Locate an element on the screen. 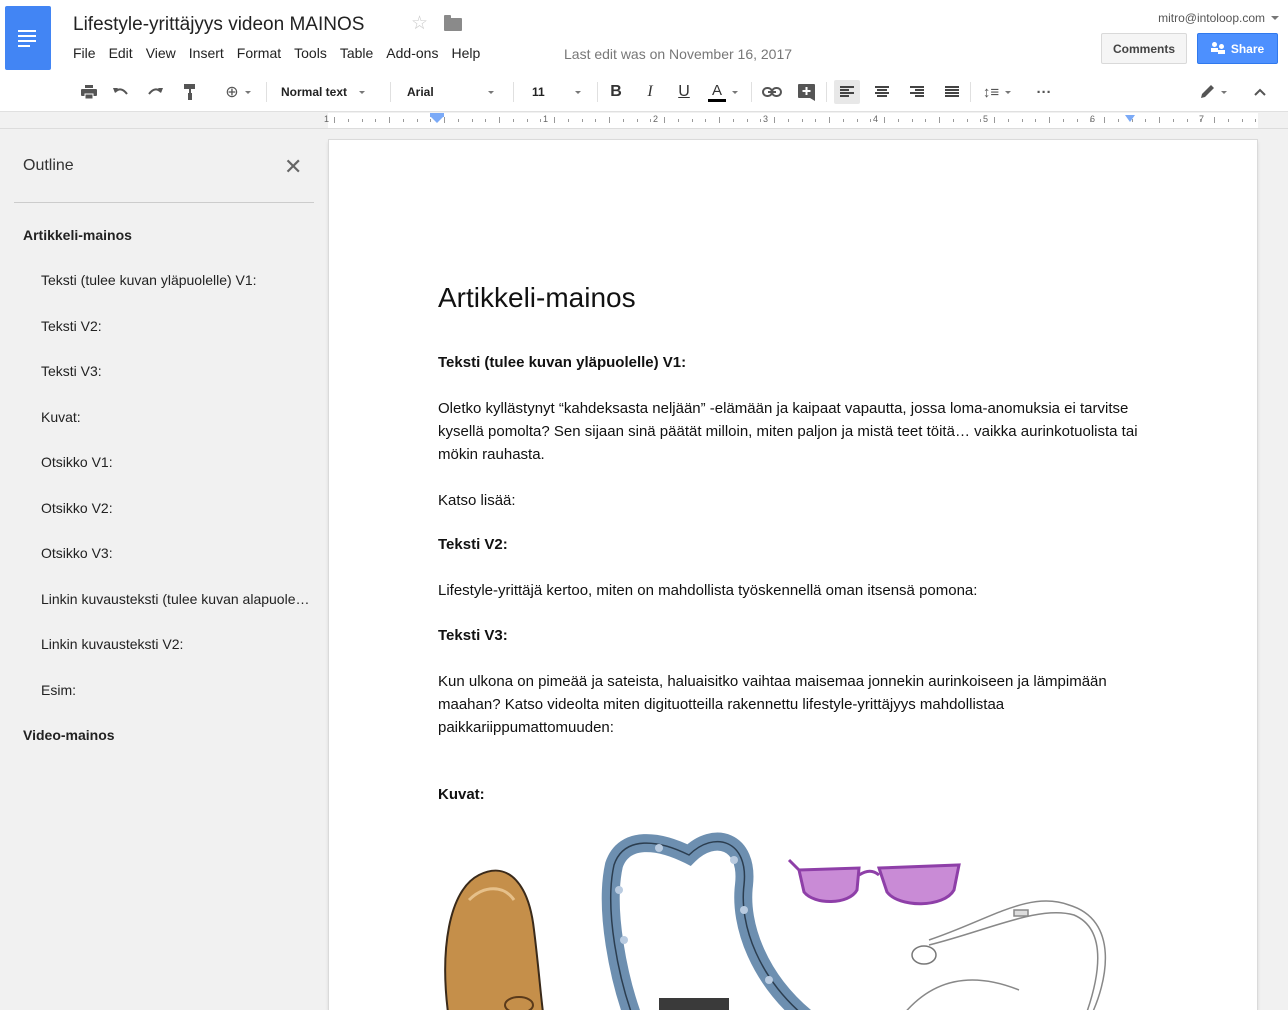 The width and height of the screenshot is (1288, 1010). docs-icon is located at coordinates (28, 38).